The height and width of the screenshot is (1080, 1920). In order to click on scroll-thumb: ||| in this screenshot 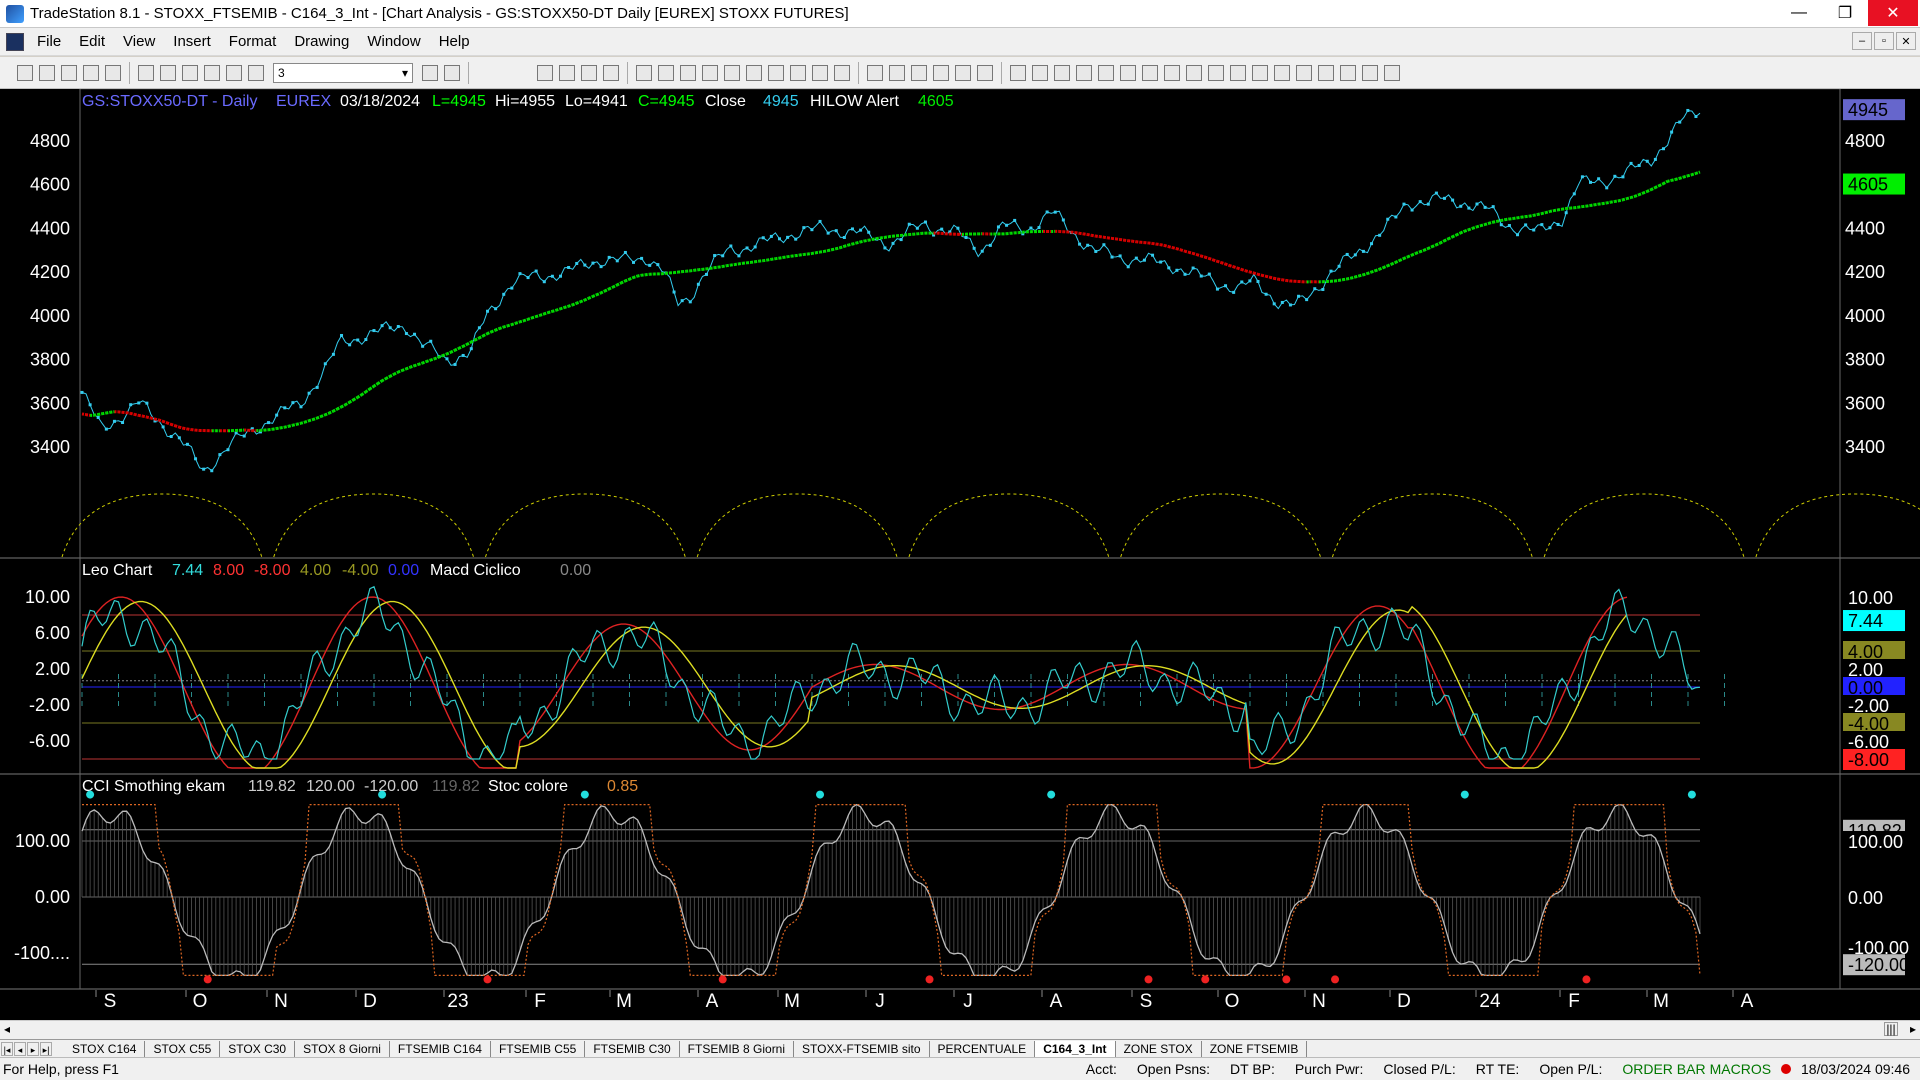, I will do `click(1891, 1029)`.